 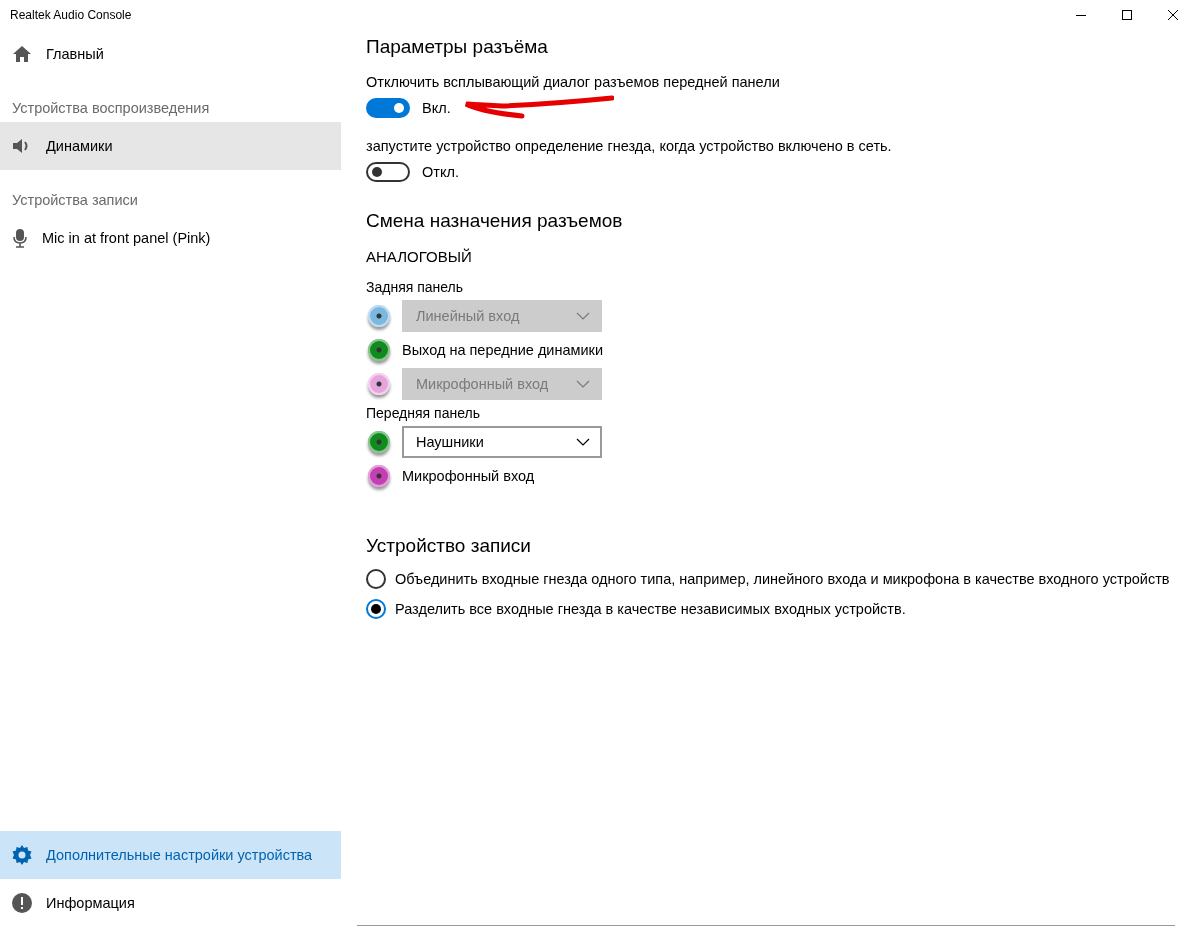 What do you see at coordinates (22, 855) in the screenshot?
I see `gear-icon` at bounding box center [22, 855].